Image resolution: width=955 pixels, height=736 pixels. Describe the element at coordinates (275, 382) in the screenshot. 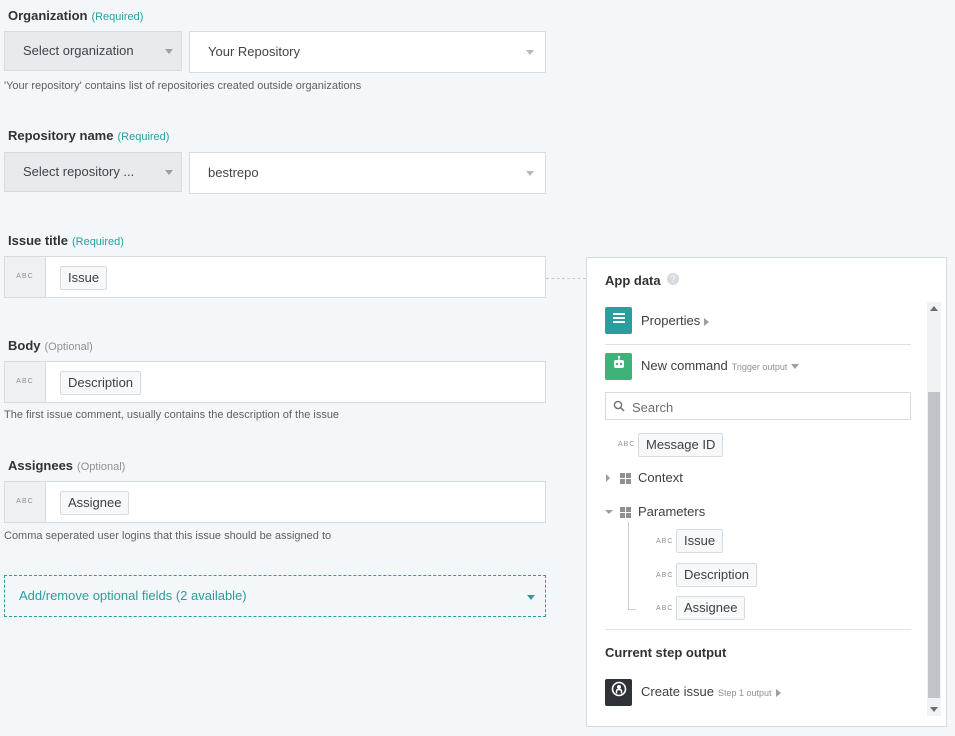

I see `body-input: ABC Description` at that location.